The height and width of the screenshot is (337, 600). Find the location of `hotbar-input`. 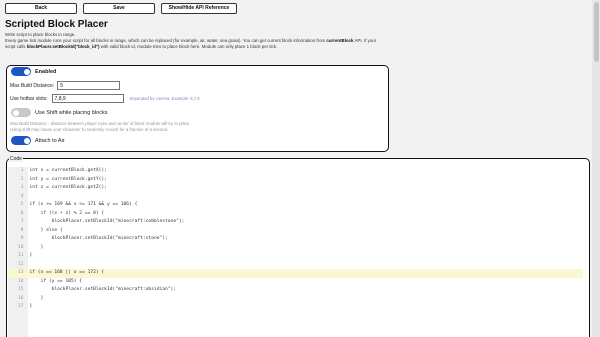

hotbar-input is located at coordinates (87, 98).